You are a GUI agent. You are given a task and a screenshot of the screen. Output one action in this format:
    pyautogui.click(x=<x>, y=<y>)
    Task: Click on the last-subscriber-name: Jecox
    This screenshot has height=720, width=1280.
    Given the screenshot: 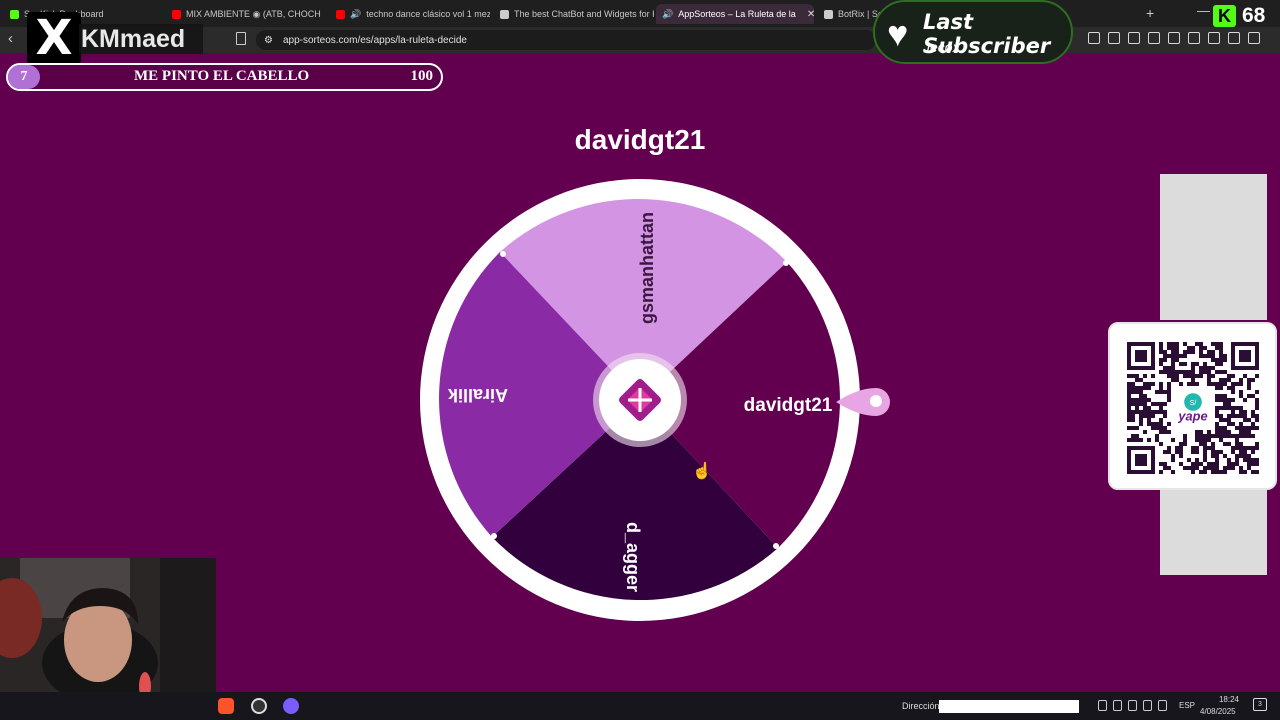 What is the action you would take?
    pyautogui.click(x=941, y=47)
    